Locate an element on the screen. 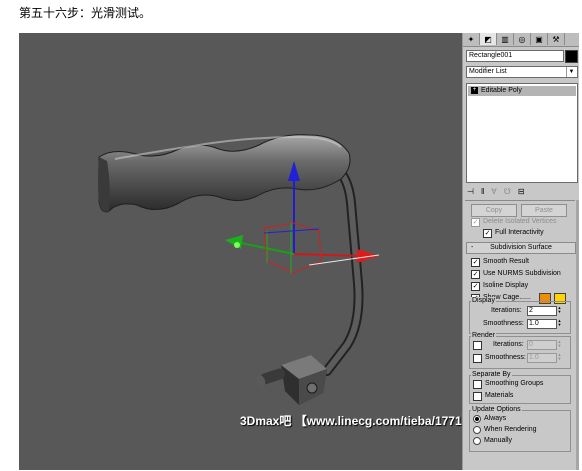 This screenshot has height=471, width=582. update-manually-option: Manually is located at coordinates (492, 441).